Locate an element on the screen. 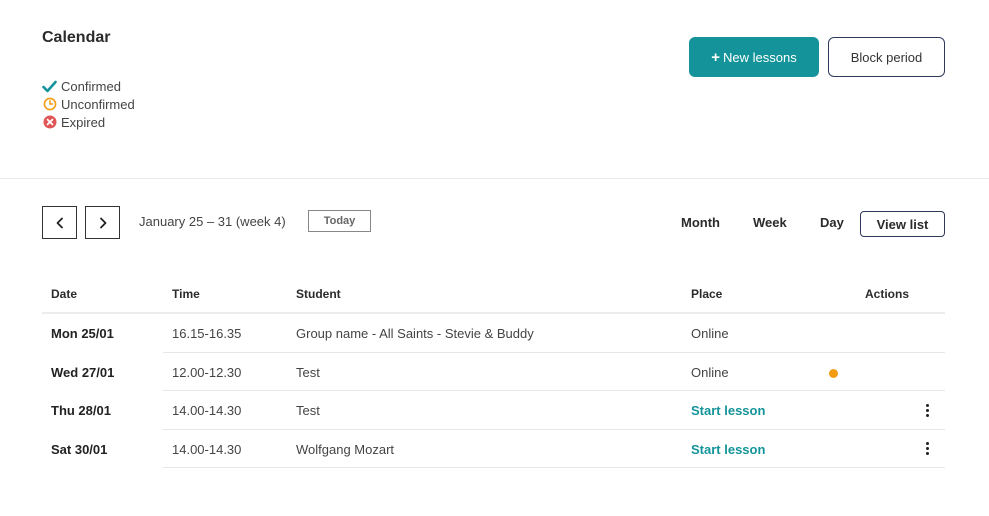  new-lessons-label: New lessons is located at coordinates (760, 57).